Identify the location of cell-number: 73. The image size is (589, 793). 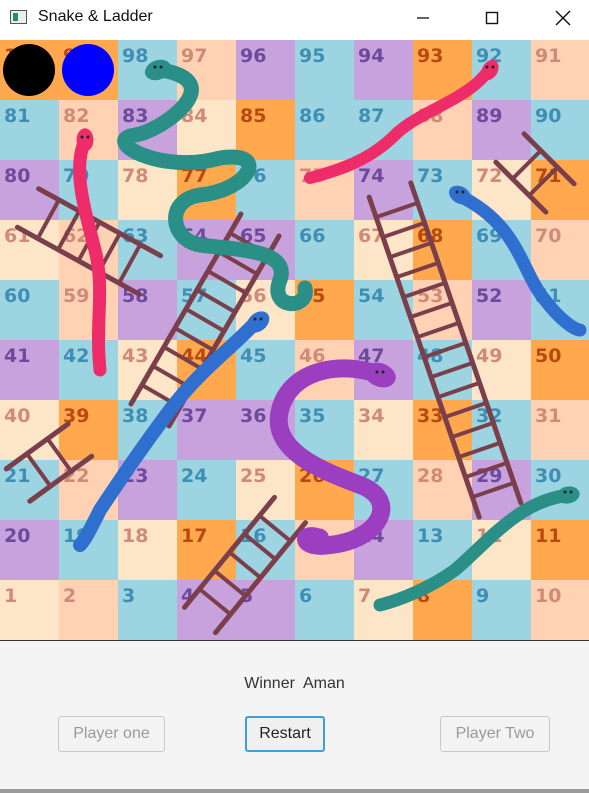
(430, 176).